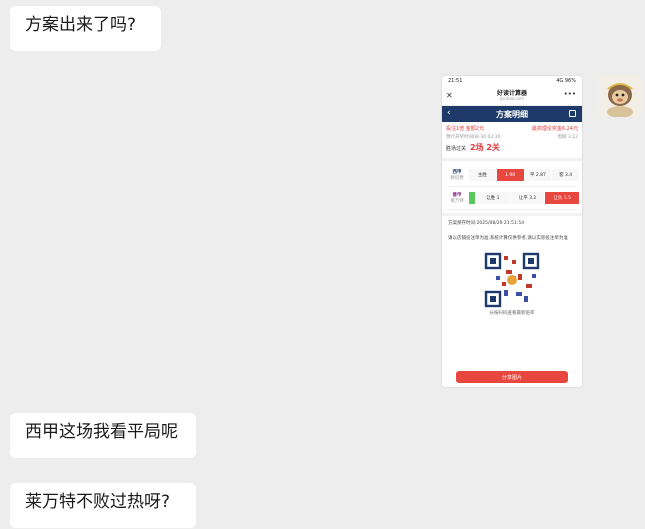 The height and width of the screenshot is (529, 645). I want to click on page-title: 方案明细, so click(512, 114).